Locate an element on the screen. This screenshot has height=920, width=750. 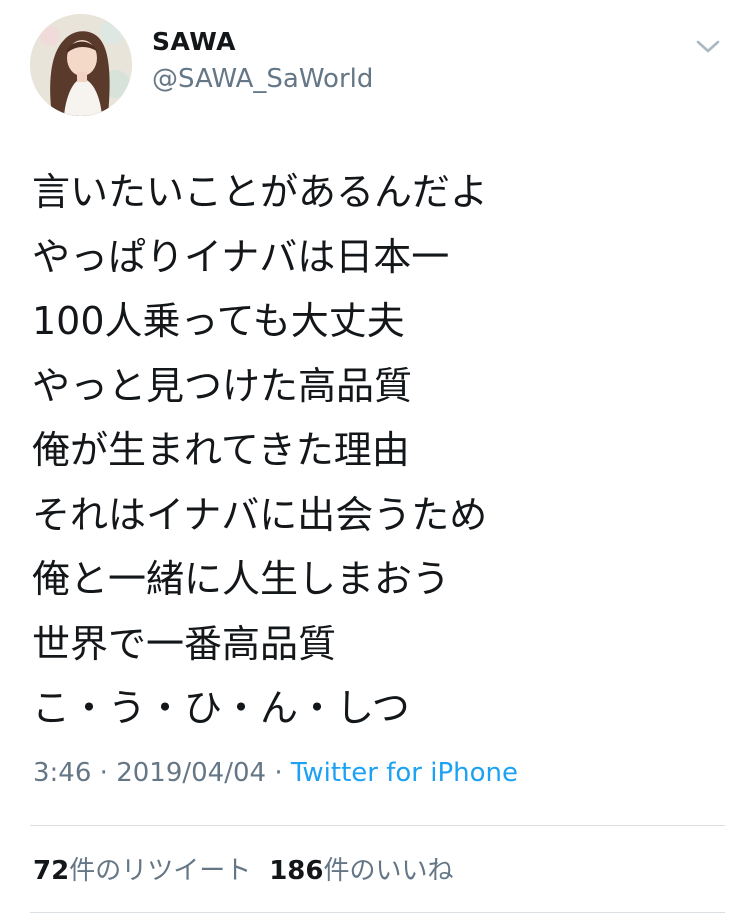
tweet-line: 俺が生まれてきた理由 is located at coordinates (221, 450).